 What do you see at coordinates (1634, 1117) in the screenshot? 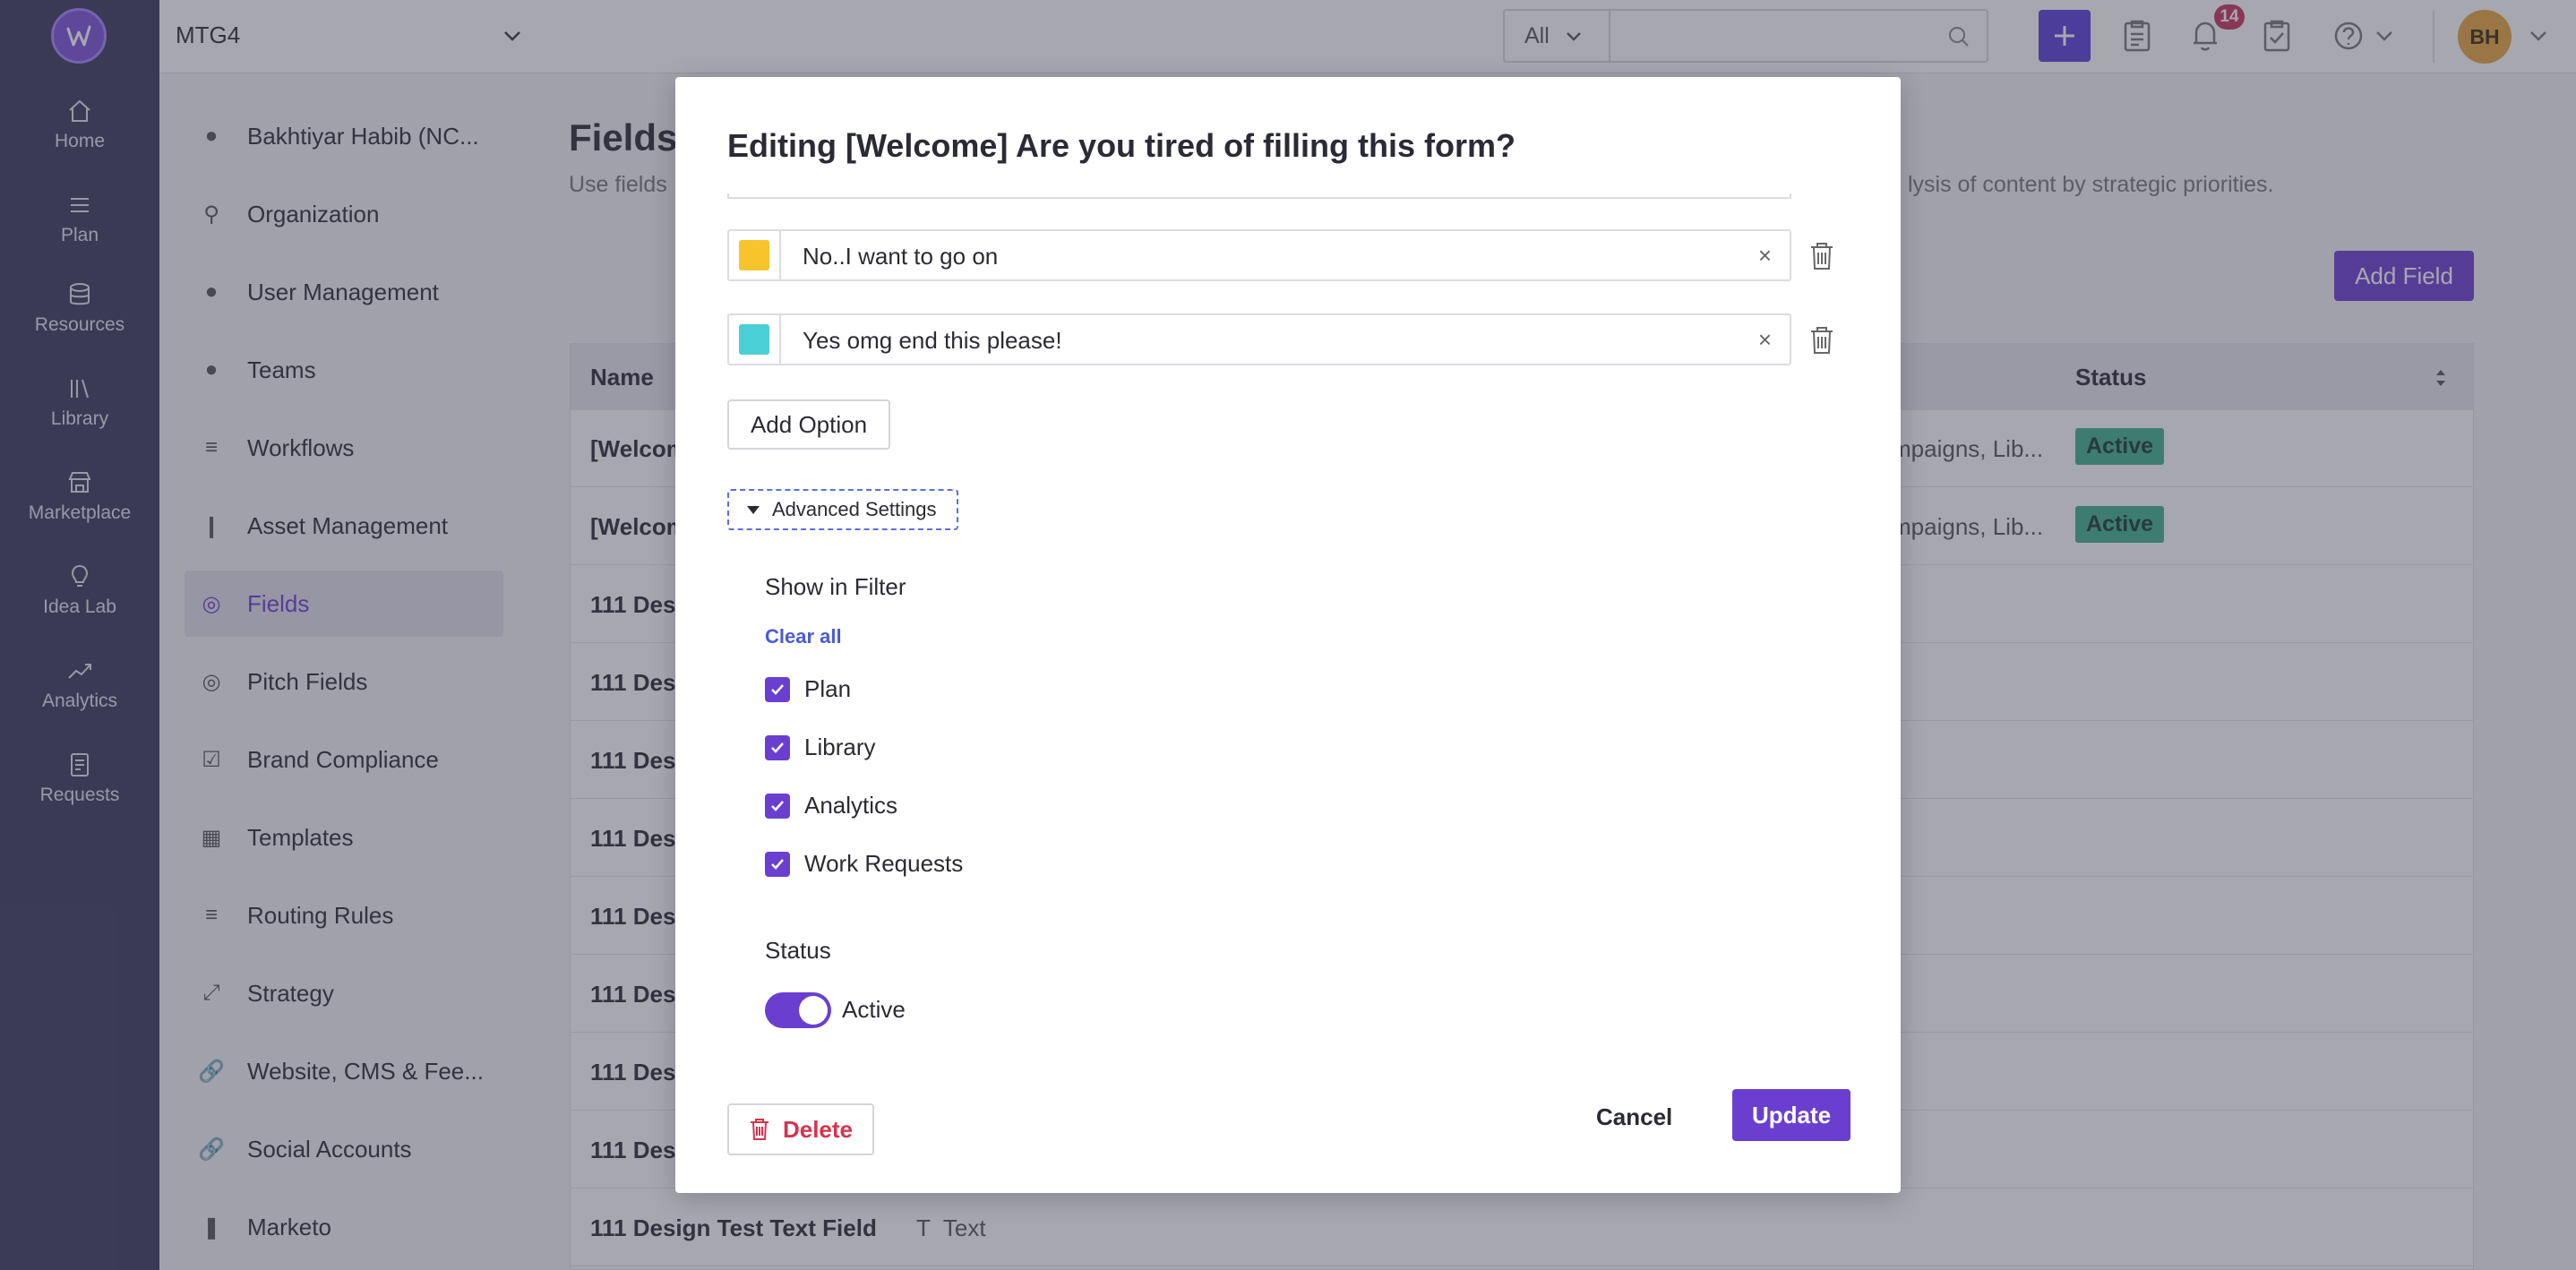
I see `cancel-button: Cancel` at bounding box center [1634, 1117].